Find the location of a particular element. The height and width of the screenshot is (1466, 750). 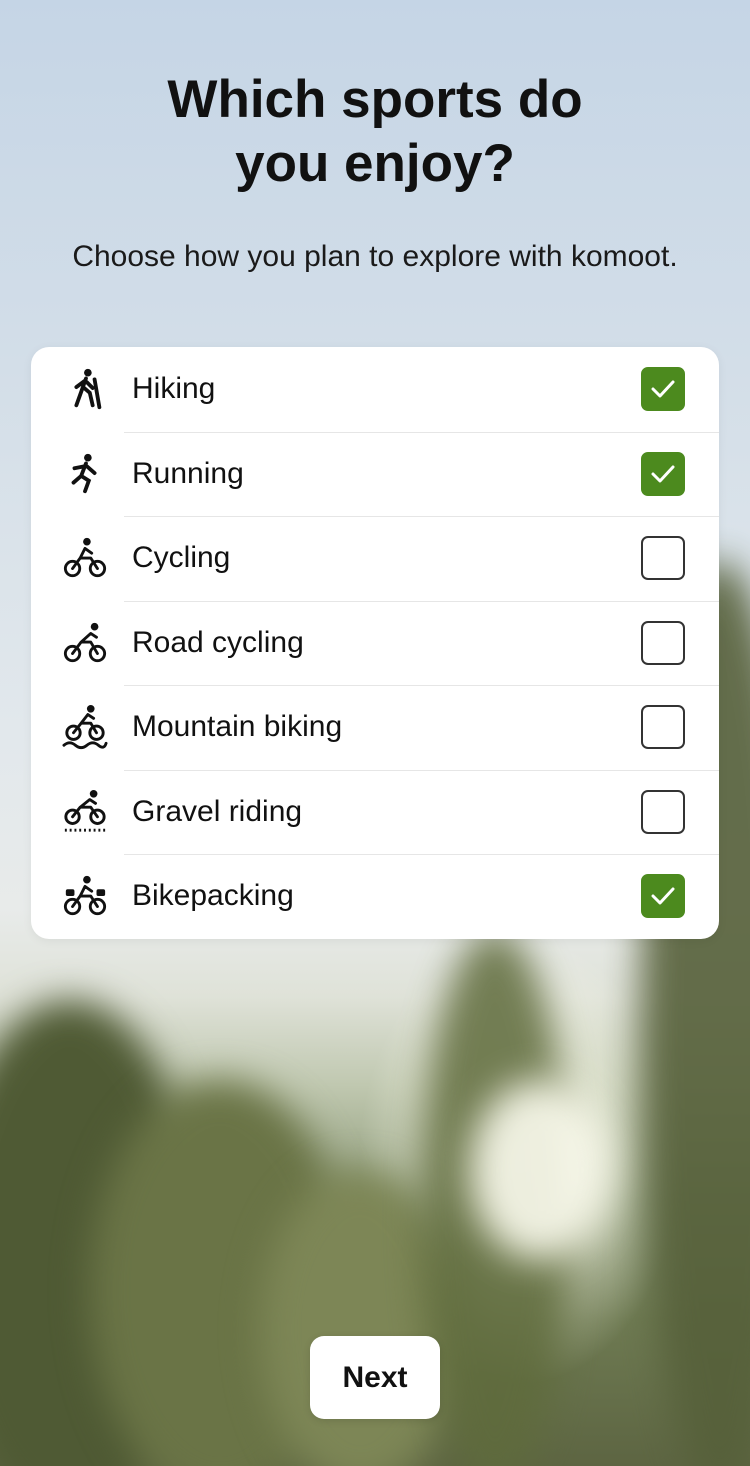

cycling-checkbox is located at coordinates (663, 558).